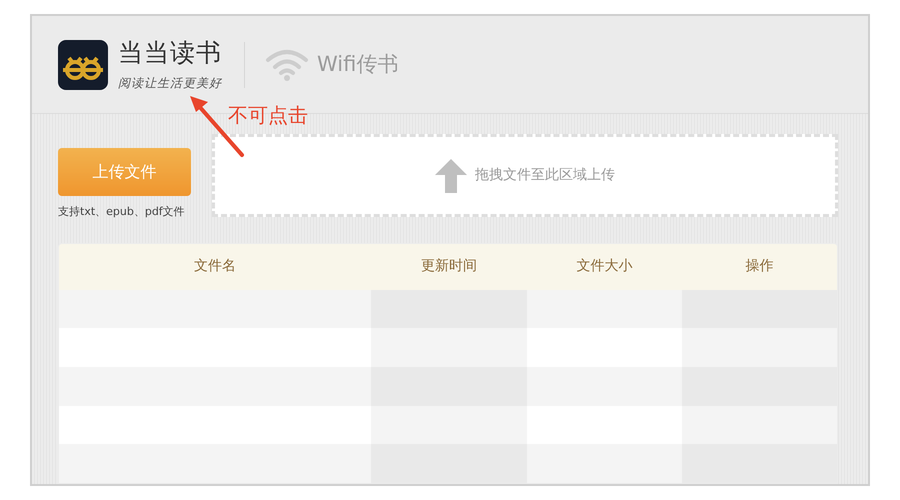  Describe the element at coordinates (83, 65) in the screenshot. I see `app-logo-icon` at that location.